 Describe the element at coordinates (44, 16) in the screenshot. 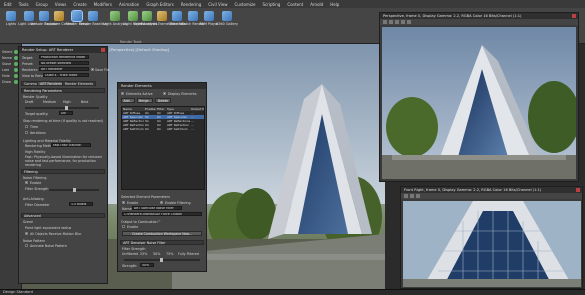

I see `include-exclude-icon` at that location.